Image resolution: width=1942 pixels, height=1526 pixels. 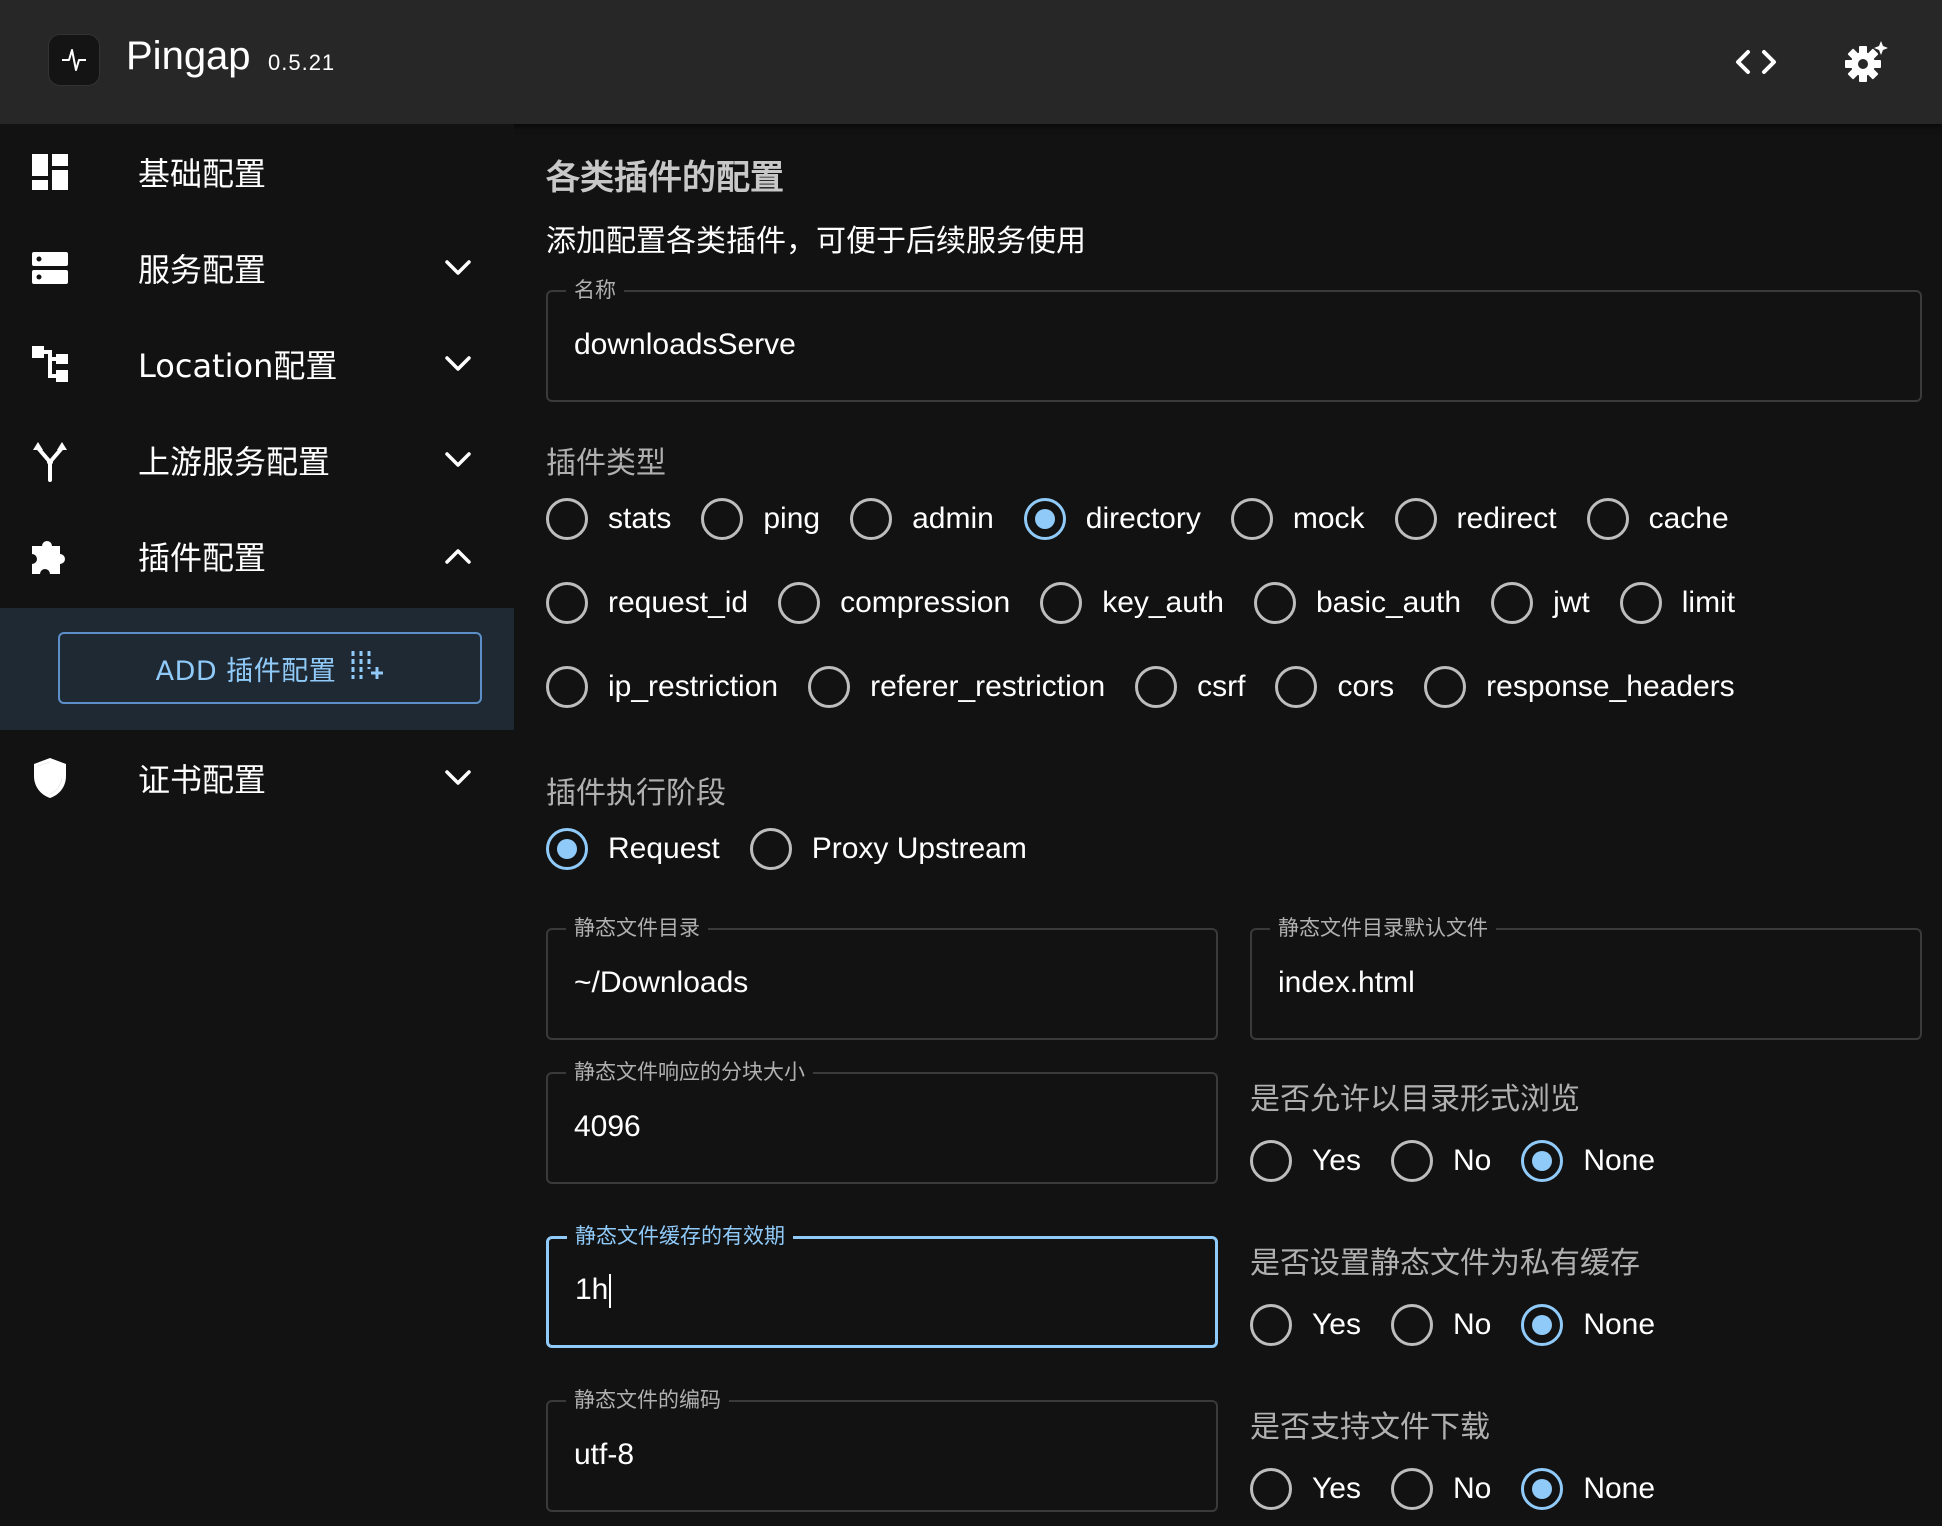 What do you see at coordinates (1415, 1099) in the screenshot?
I see `autoindex-label: 是否允许以目录形式浏览` at bounding box center [1415, 1099].